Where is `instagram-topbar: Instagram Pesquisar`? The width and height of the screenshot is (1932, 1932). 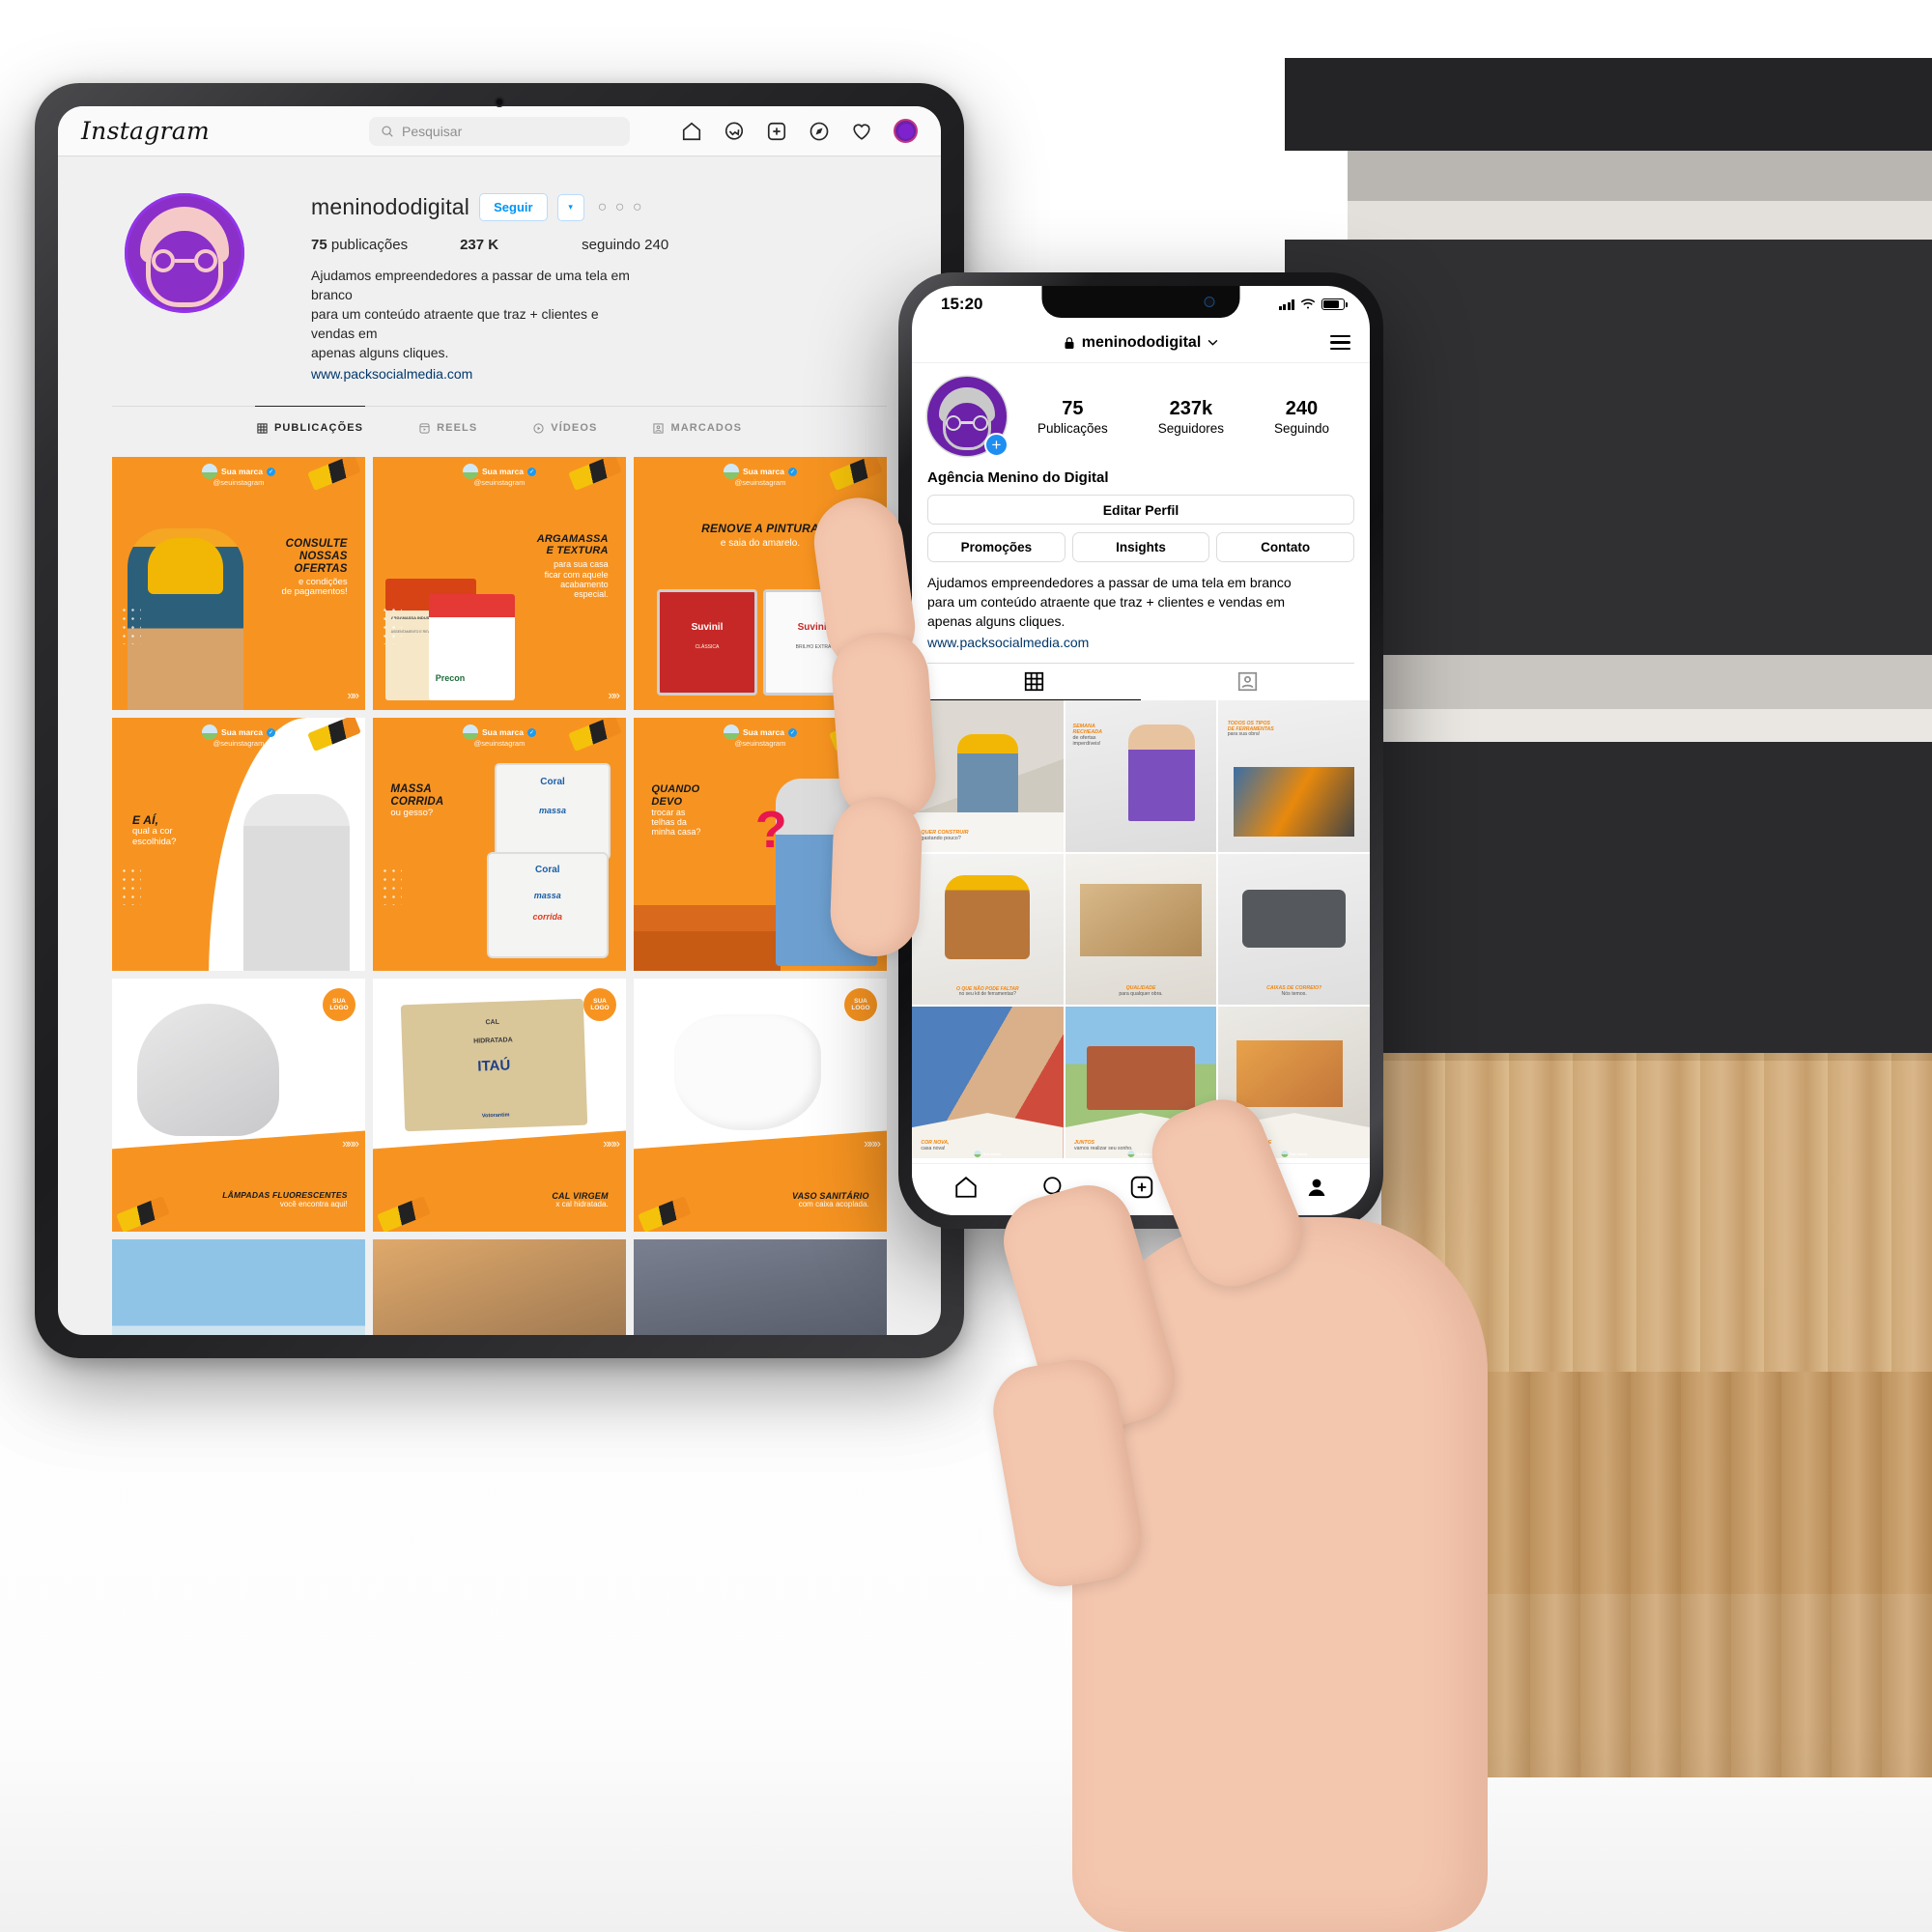
instagram-topbar: Instagram Pesquisar is located at coordinates (499, 131).